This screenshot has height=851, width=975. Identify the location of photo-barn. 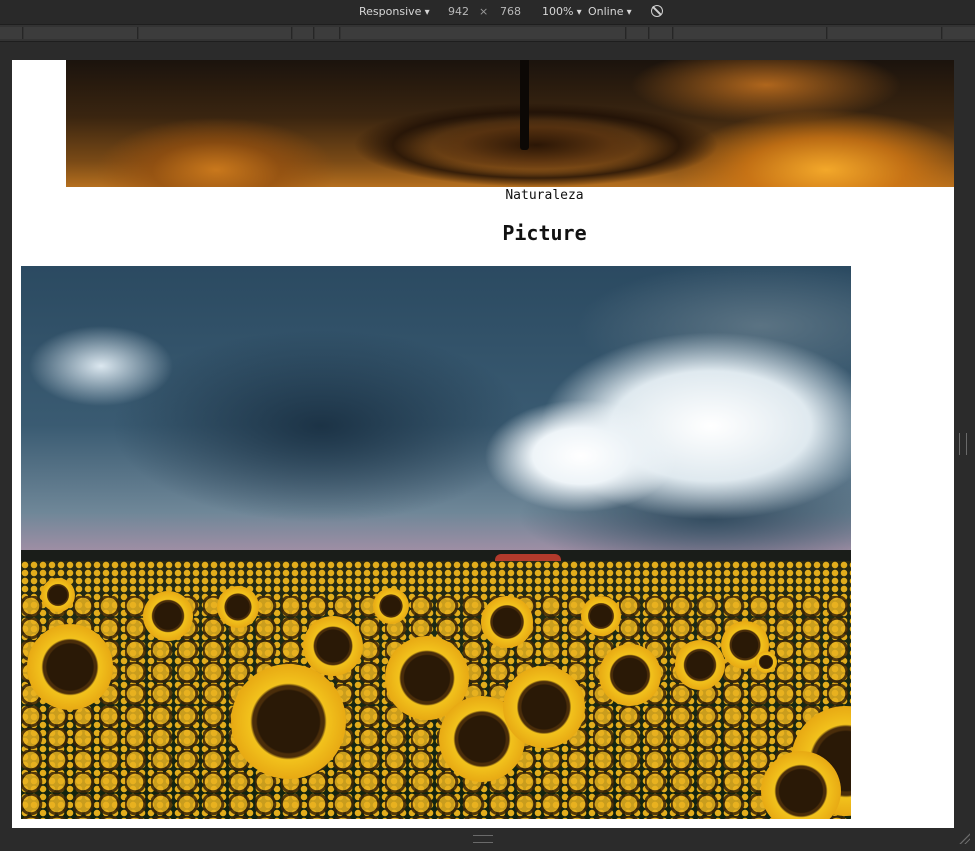
(528, 557).